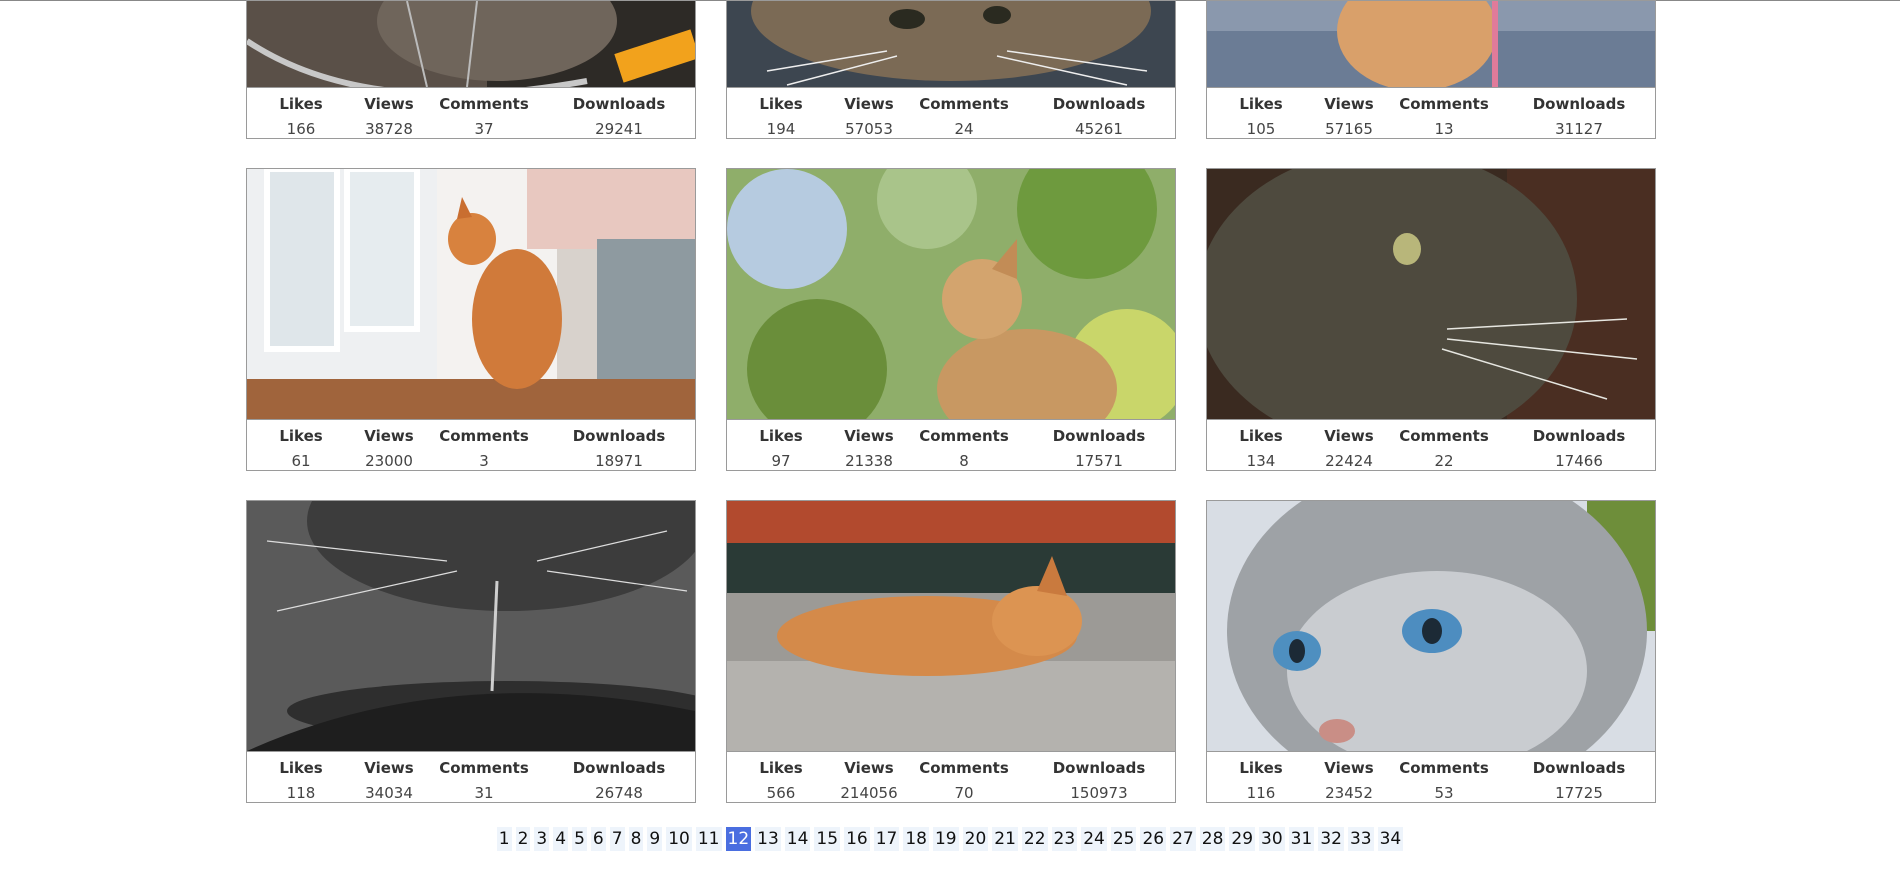 Image resolution: width=1900 pixels, height=886 pixels. I want to click on views-stat: Views 21338, so click(869, 445).